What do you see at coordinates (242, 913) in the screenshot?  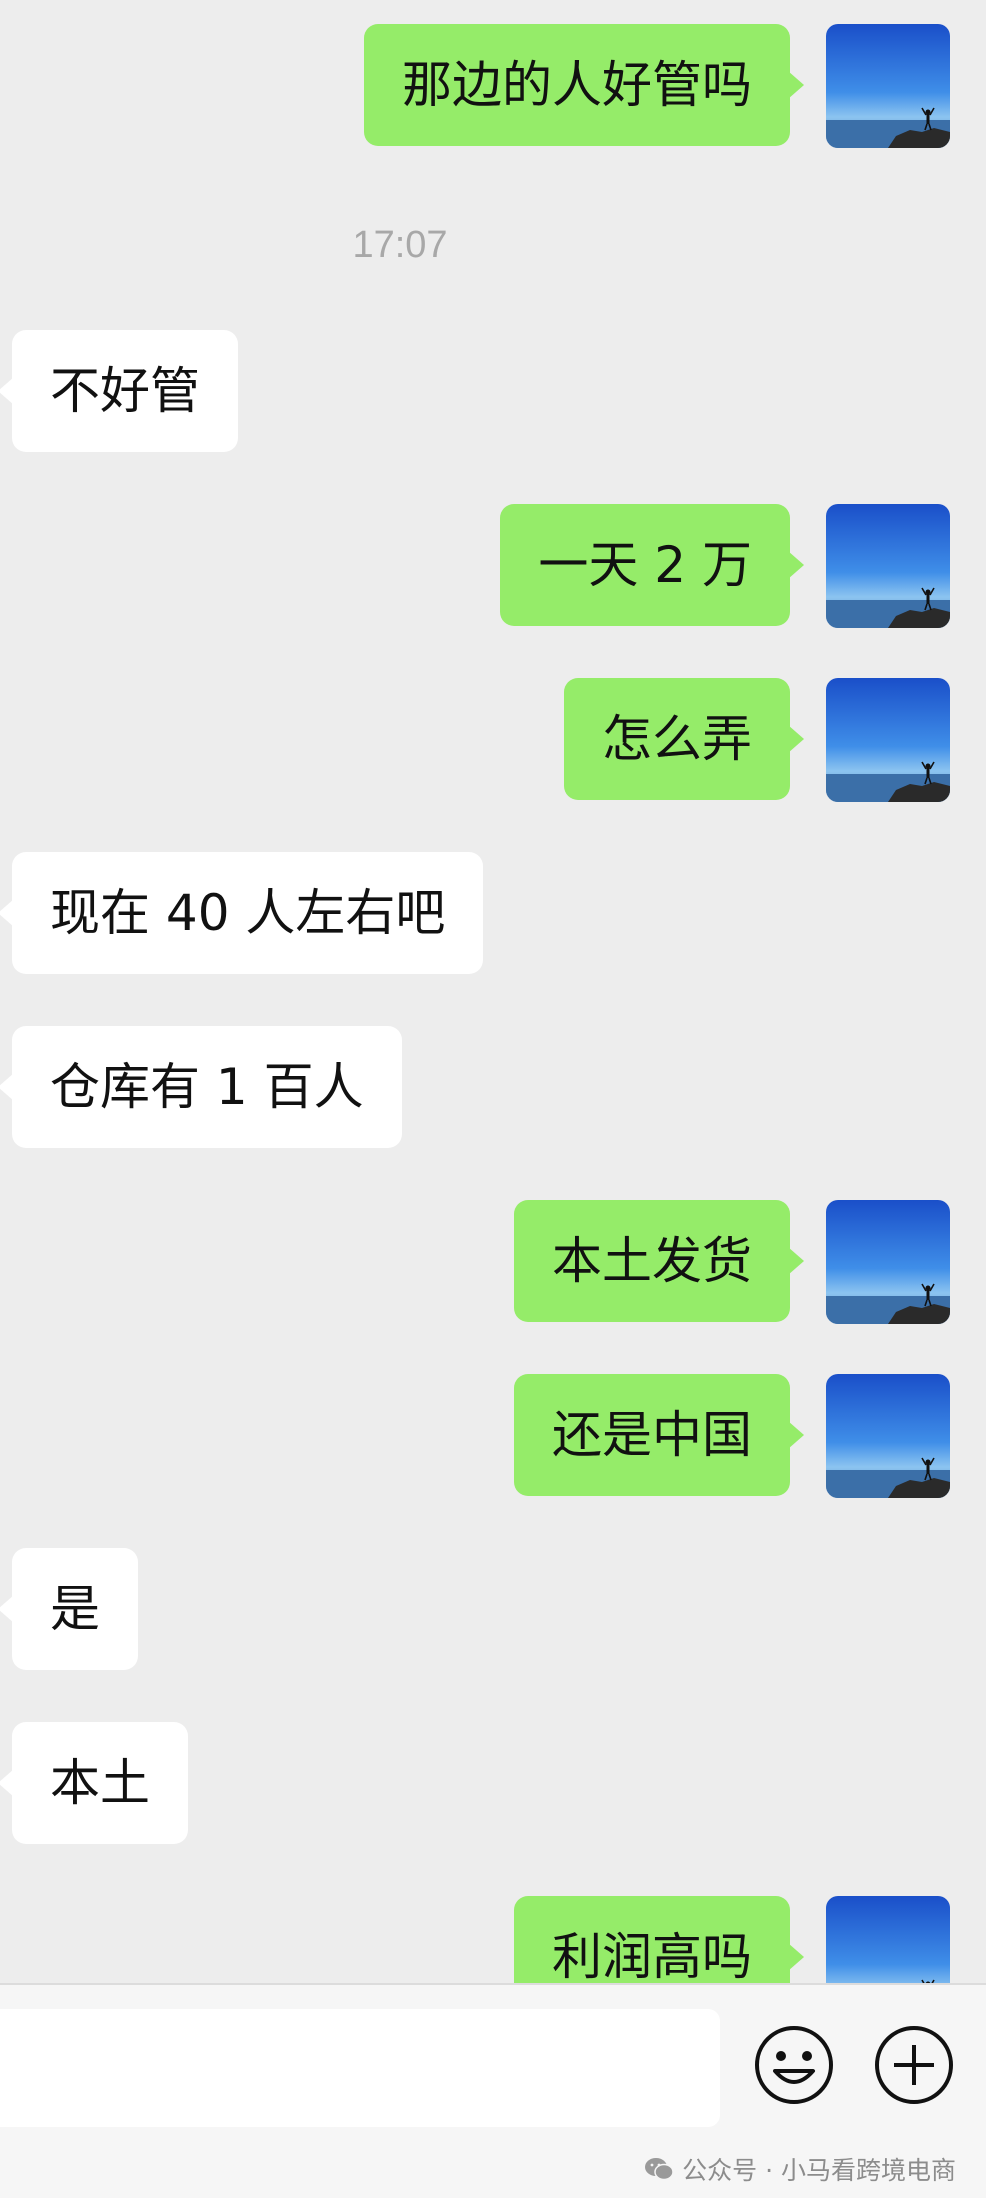 I see `message-bubble-incoming: 现在 40 人左右吧` at bounding box center [242, 913].